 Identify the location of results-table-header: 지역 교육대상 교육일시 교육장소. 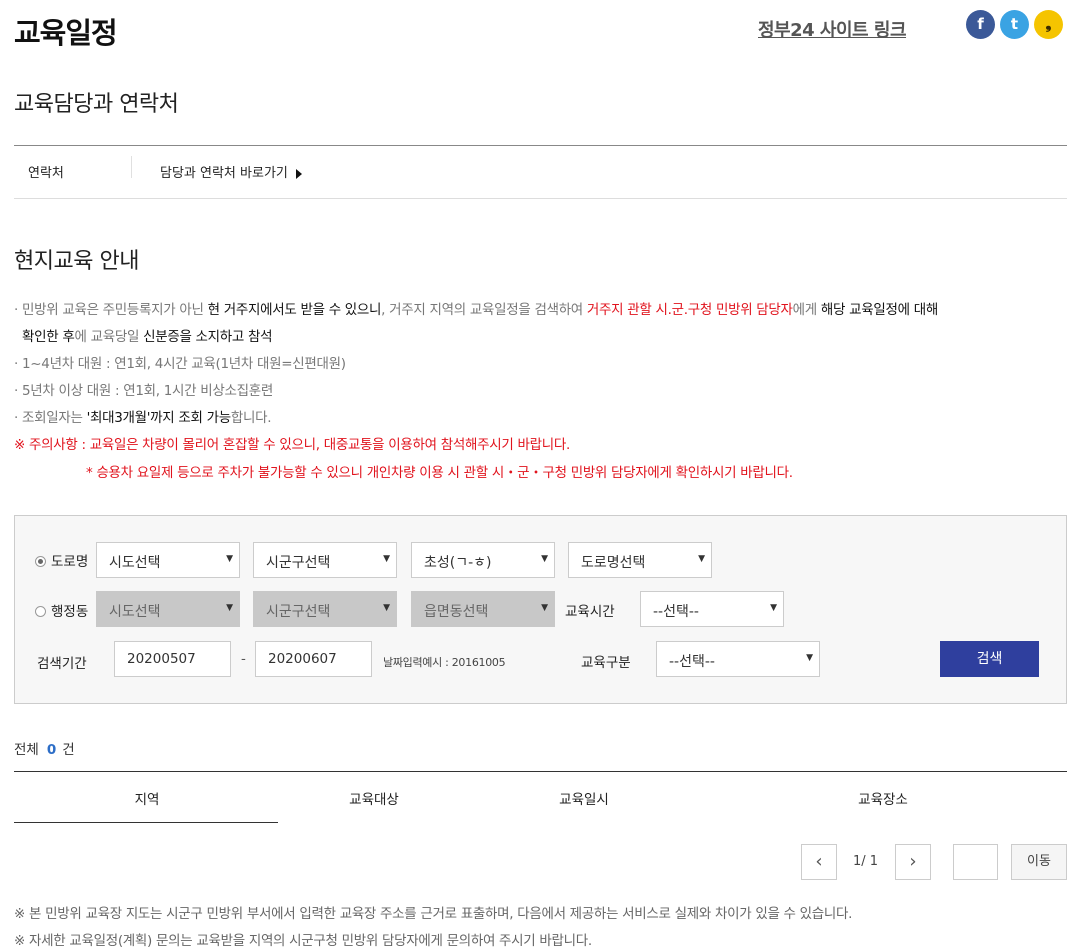
(540, 797).